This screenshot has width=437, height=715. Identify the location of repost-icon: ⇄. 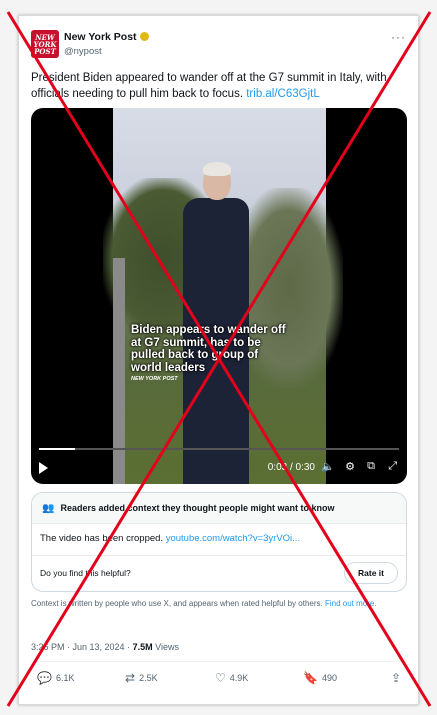
(130, 678).